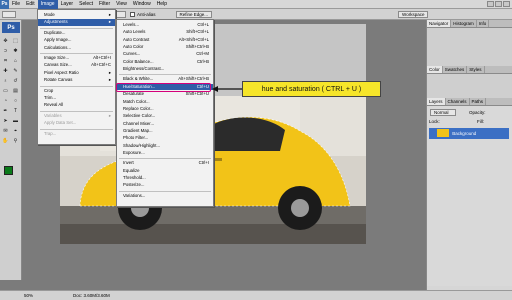  What do you see at coordinates (47, 4) in the screenshot?
I see `menu-image: Image` at bounding box center [47, 4].